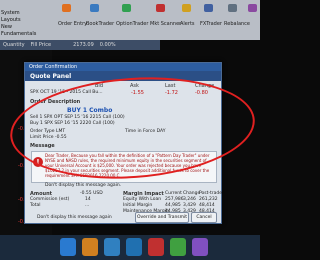  What do you see at coordinates (211, 193) in the screenshot?
I see `margin-header: Post-trade` at bounding box center [211, 193].